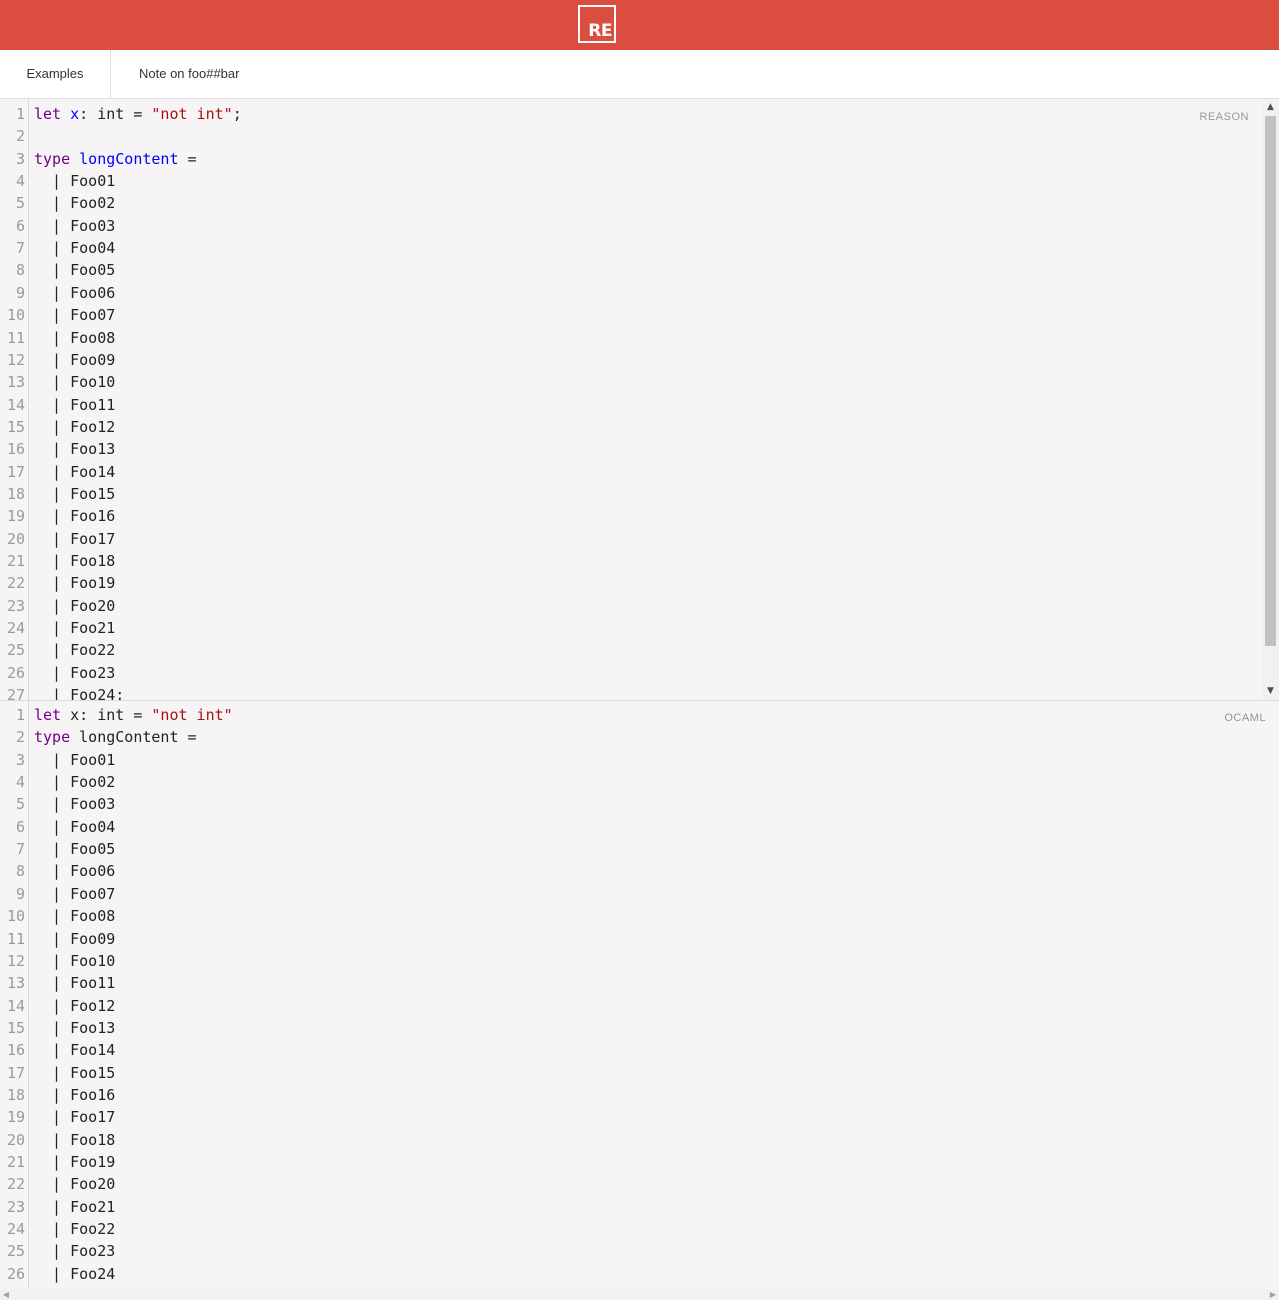  I want to click on line-code: | Foo24, so click(74, 1274).